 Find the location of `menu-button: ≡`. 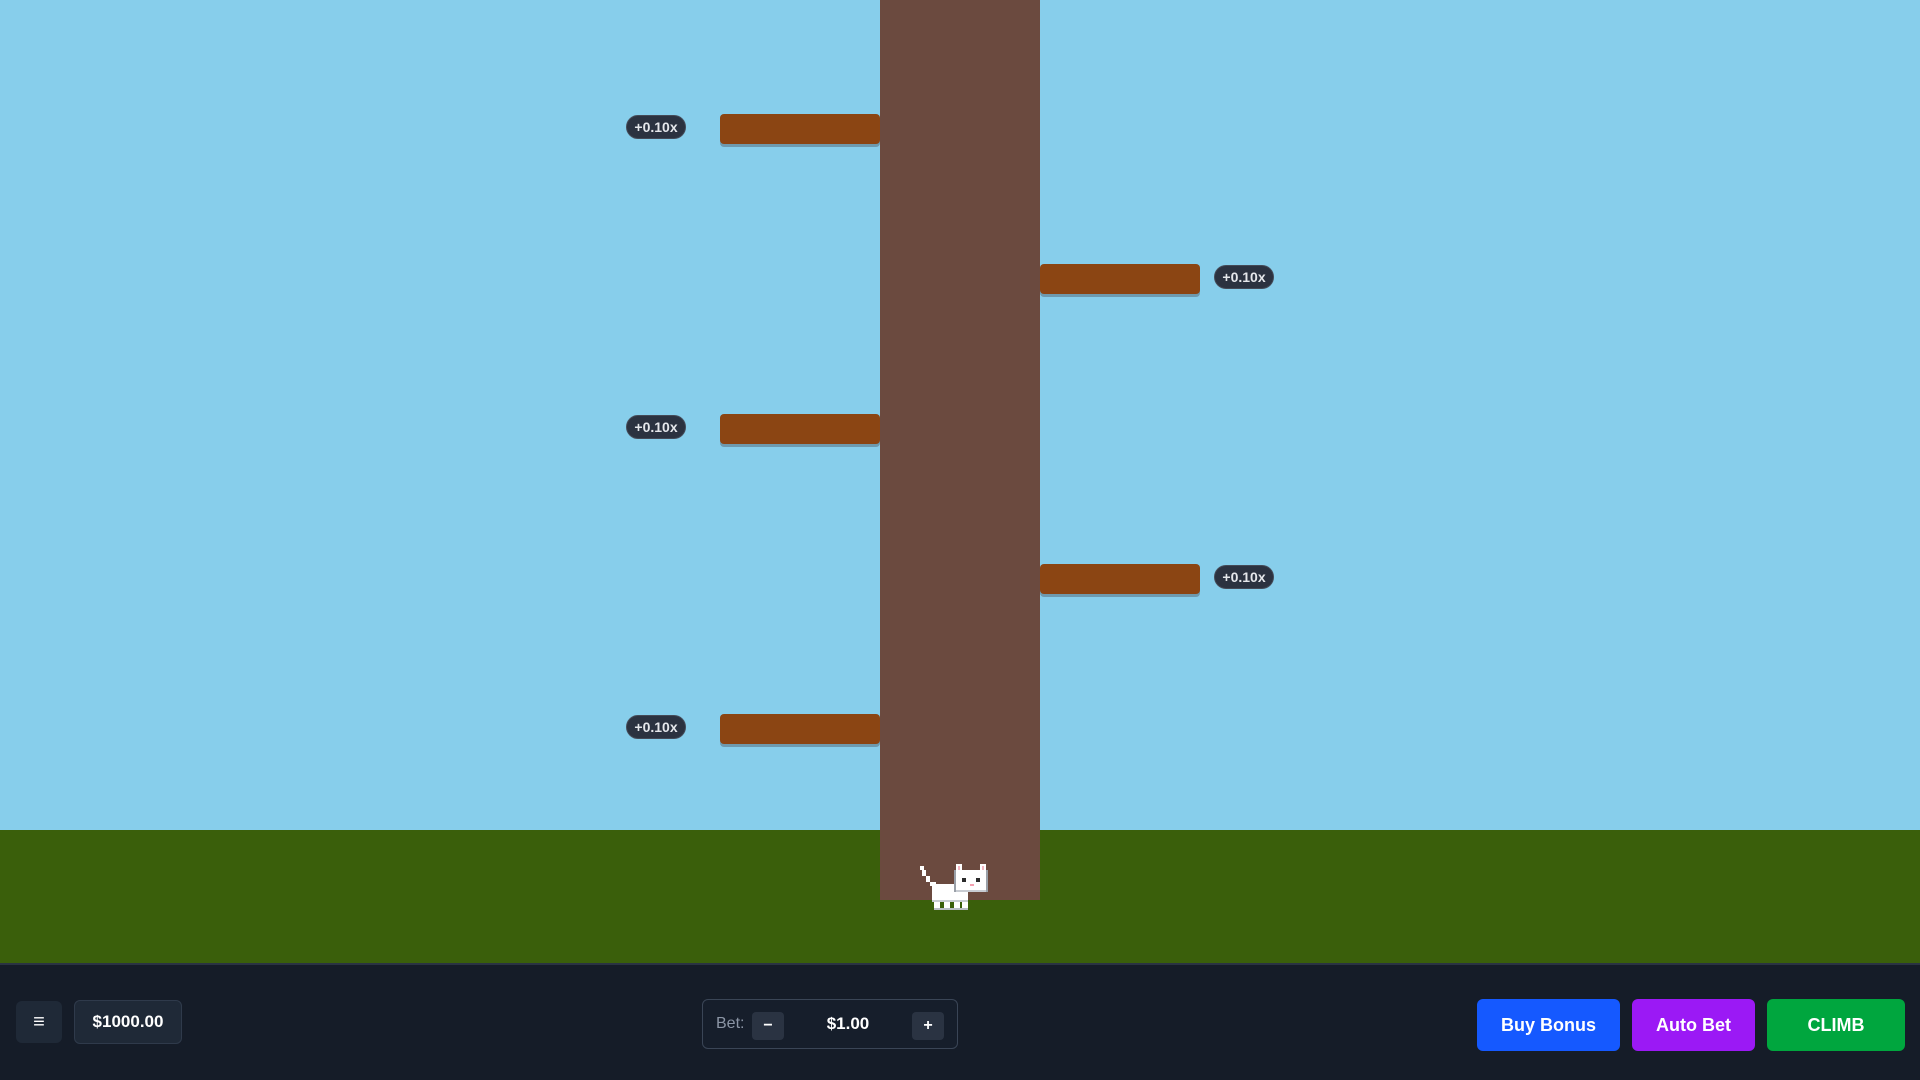

menu-button: ≡ is located at coordinates (39, 1022).